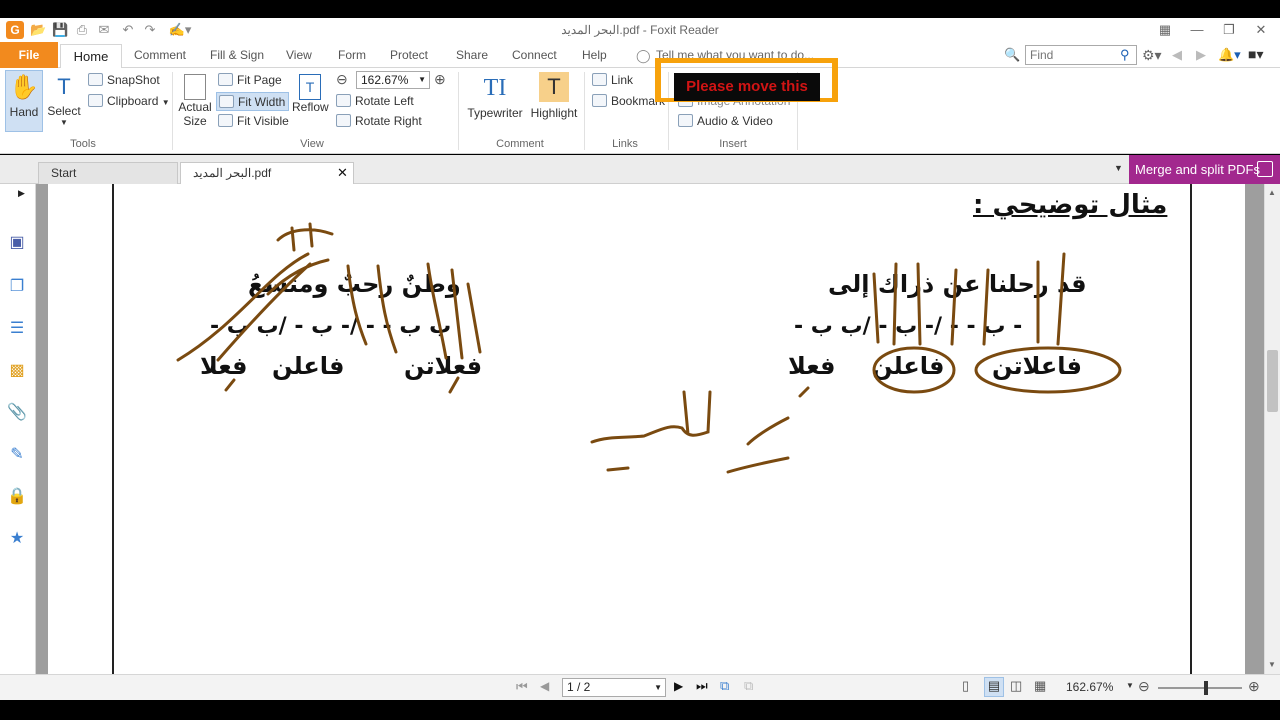 The width and height of the screenshot is (1280, 720). What do you see at coordinates (1272, 664) in the screenshot?
I see `scroll-down-icon: ▼` at bounding box center [1272, 664].